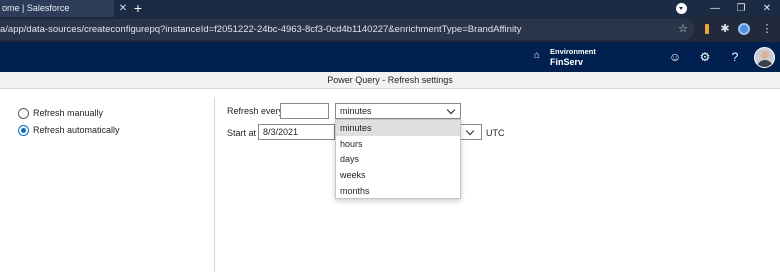 The image size is (780, 272). What do you see at coordinates (214, 184) in the screenshot?
I see `panel-divider` at bounding box center [214, 184].